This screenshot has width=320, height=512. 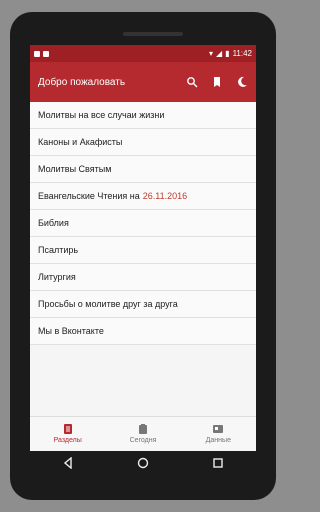 What do you see at coordinates (218, 440) in the screenshot?
I see `tab-data-label: Данные` at bounding box center [218, 440].